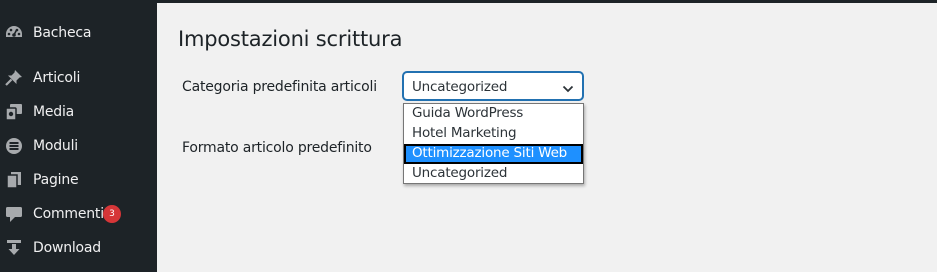 This screenshot has height=272, width=937. What do you see at coordinates (14, 180) in the screenshot?
I see `pages-icon` at bounding box center [14, 180].